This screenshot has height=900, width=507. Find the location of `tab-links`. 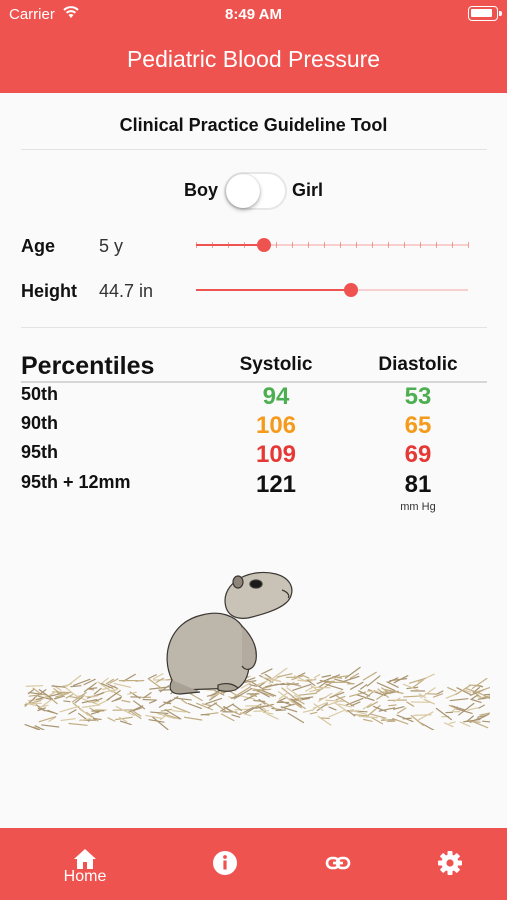

tab-links is located at coordinates (338, 864).